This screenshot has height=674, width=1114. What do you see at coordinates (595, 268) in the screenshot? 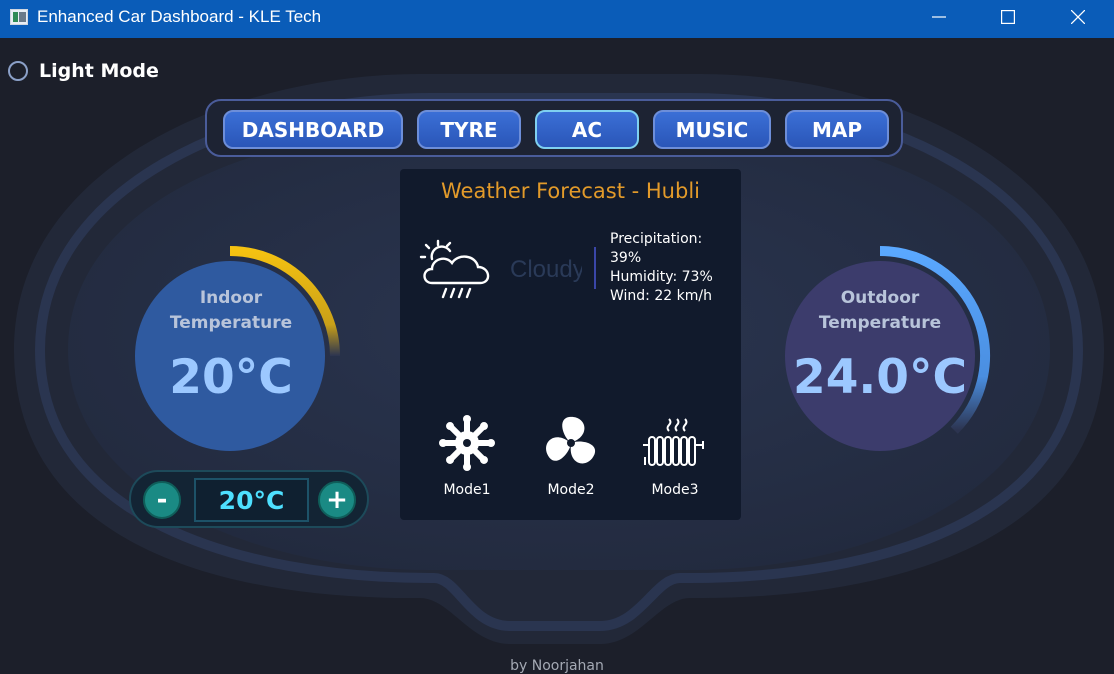
I see `weather-divider` at bounding box center [595, 268].